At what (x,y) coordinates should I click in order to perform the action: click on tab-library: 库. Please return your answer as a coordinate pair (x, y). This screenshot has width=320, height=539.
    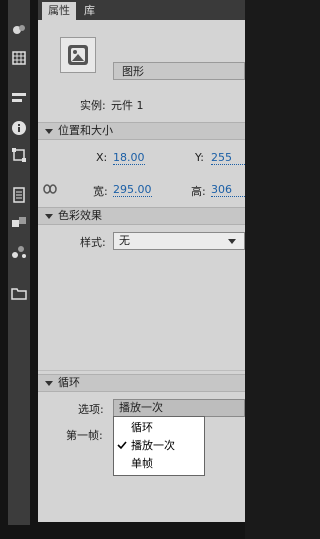
    Looking at the image, I should click on (89, 11).